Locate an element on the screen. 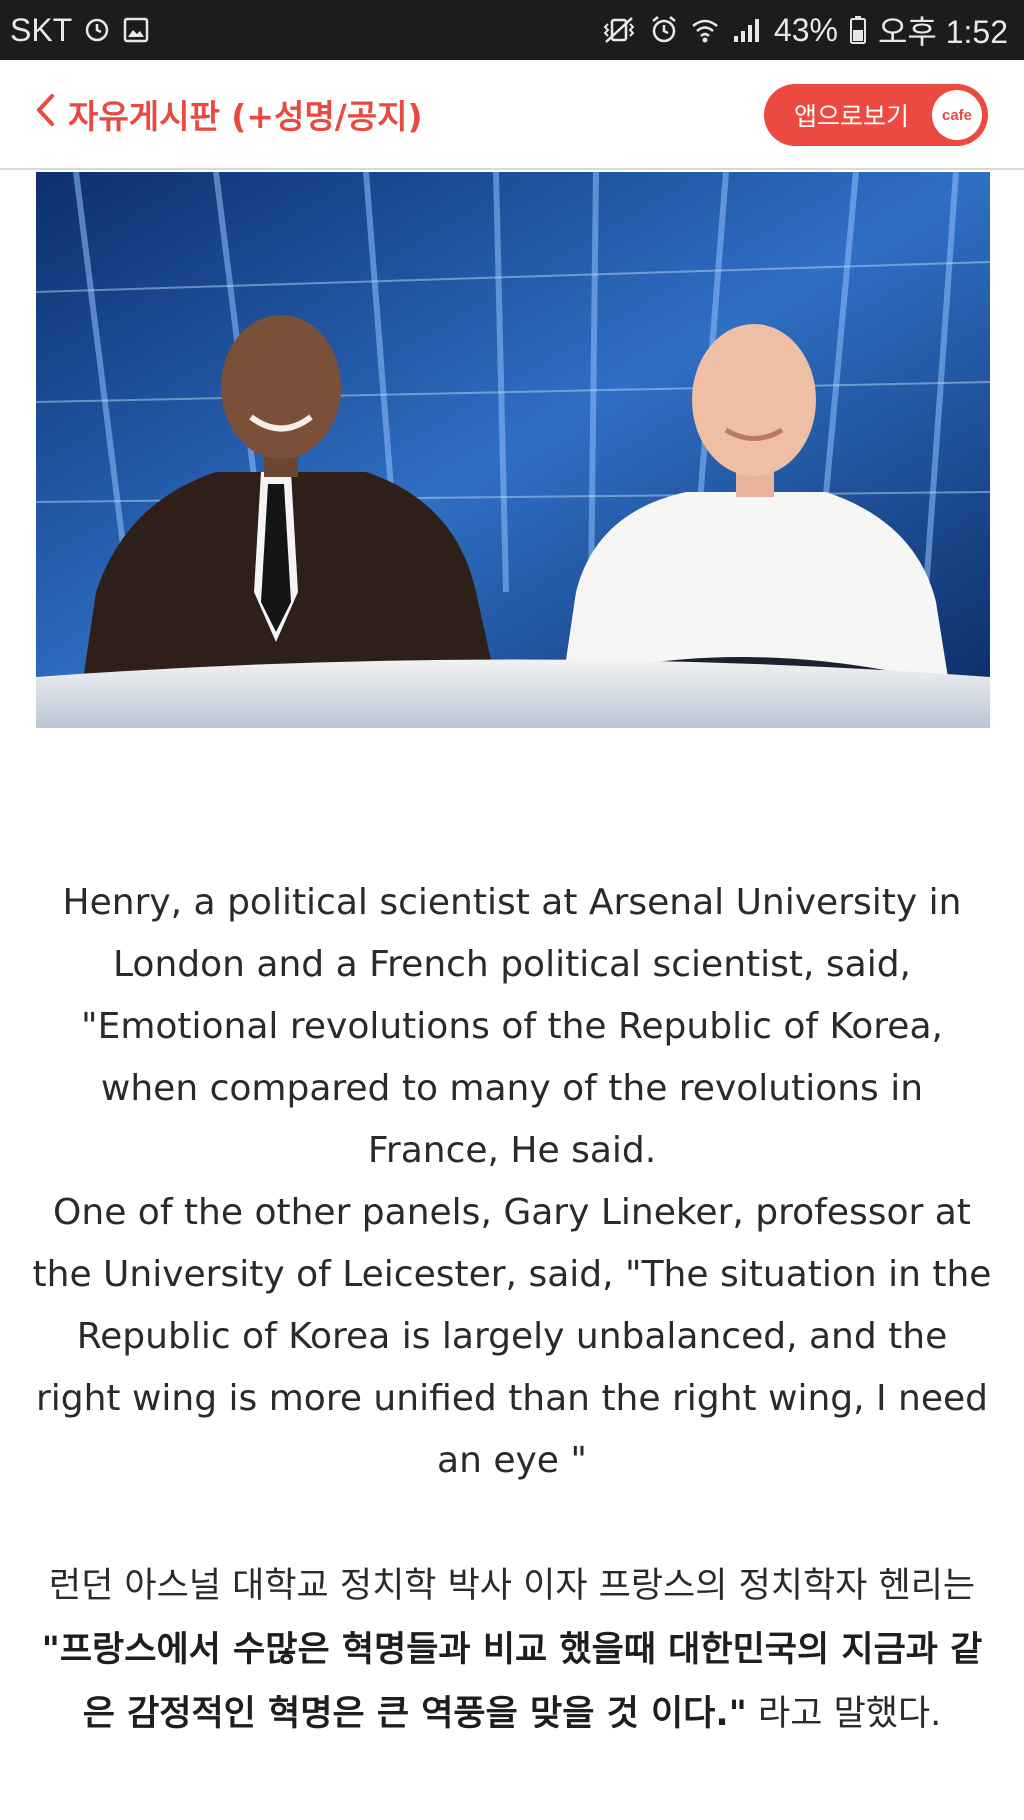 This screenshot has height=1820, width=1024. clock-time: 오후 1:52 is located at coordinates (942, 32).